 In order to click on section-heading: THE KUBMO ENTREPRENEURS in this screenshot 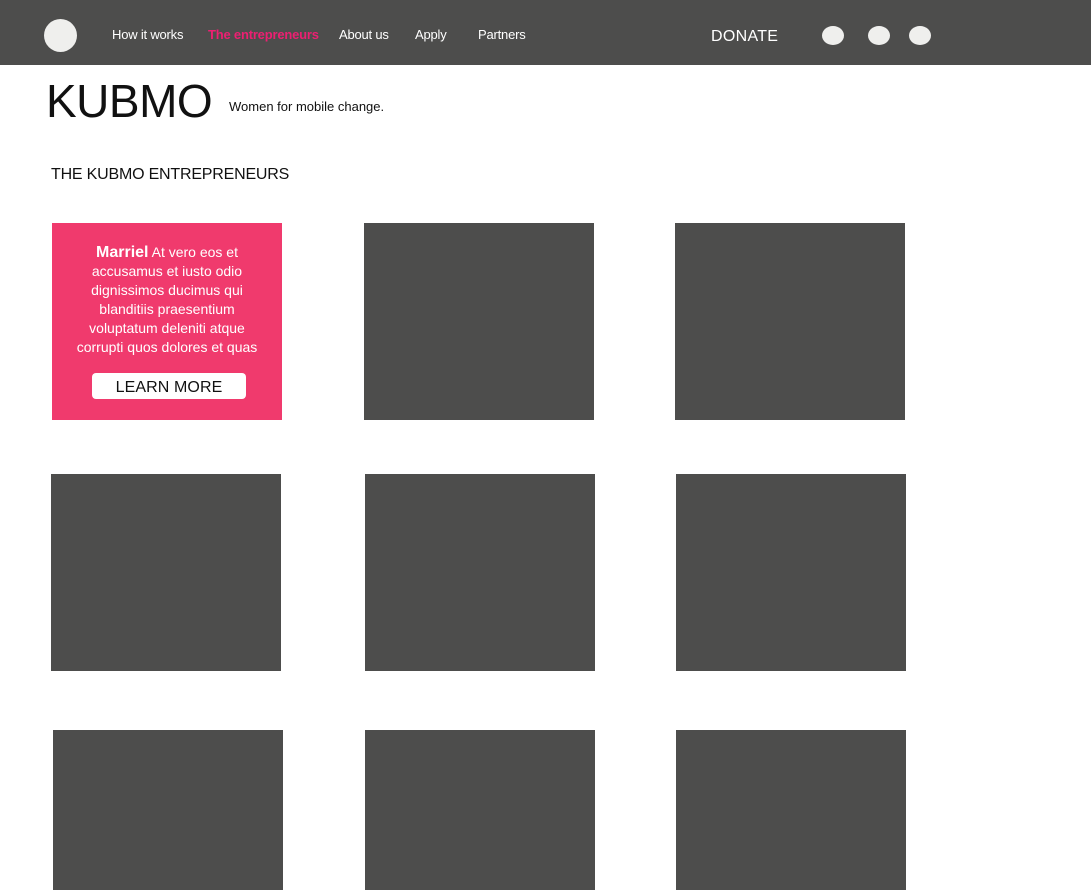, I will do `click(170, 174)`.